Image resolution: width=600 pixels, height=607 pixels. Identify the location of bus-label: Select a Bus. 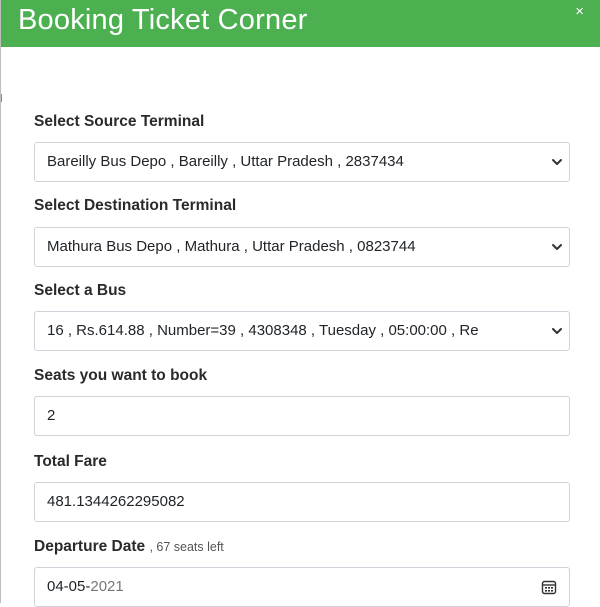
(80, 290).